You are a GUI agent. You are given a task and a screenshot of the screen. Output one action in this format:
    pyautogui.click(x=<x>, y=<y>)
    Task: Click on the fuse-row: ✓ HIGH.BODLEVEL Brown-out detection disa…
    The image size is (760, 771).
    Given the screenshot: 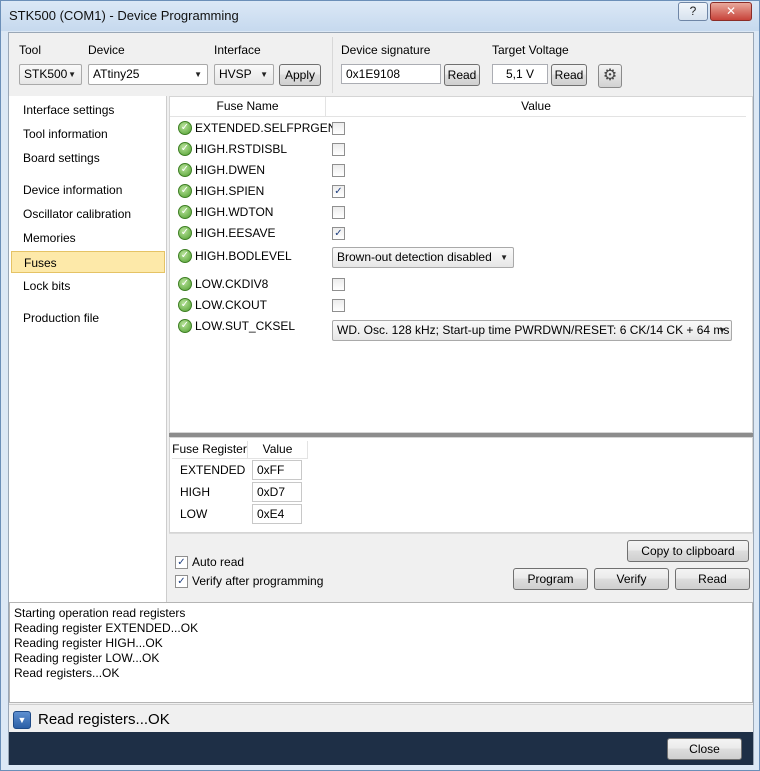 What is the action you would take?
    pyautogui.click(x=461, y=259)
    